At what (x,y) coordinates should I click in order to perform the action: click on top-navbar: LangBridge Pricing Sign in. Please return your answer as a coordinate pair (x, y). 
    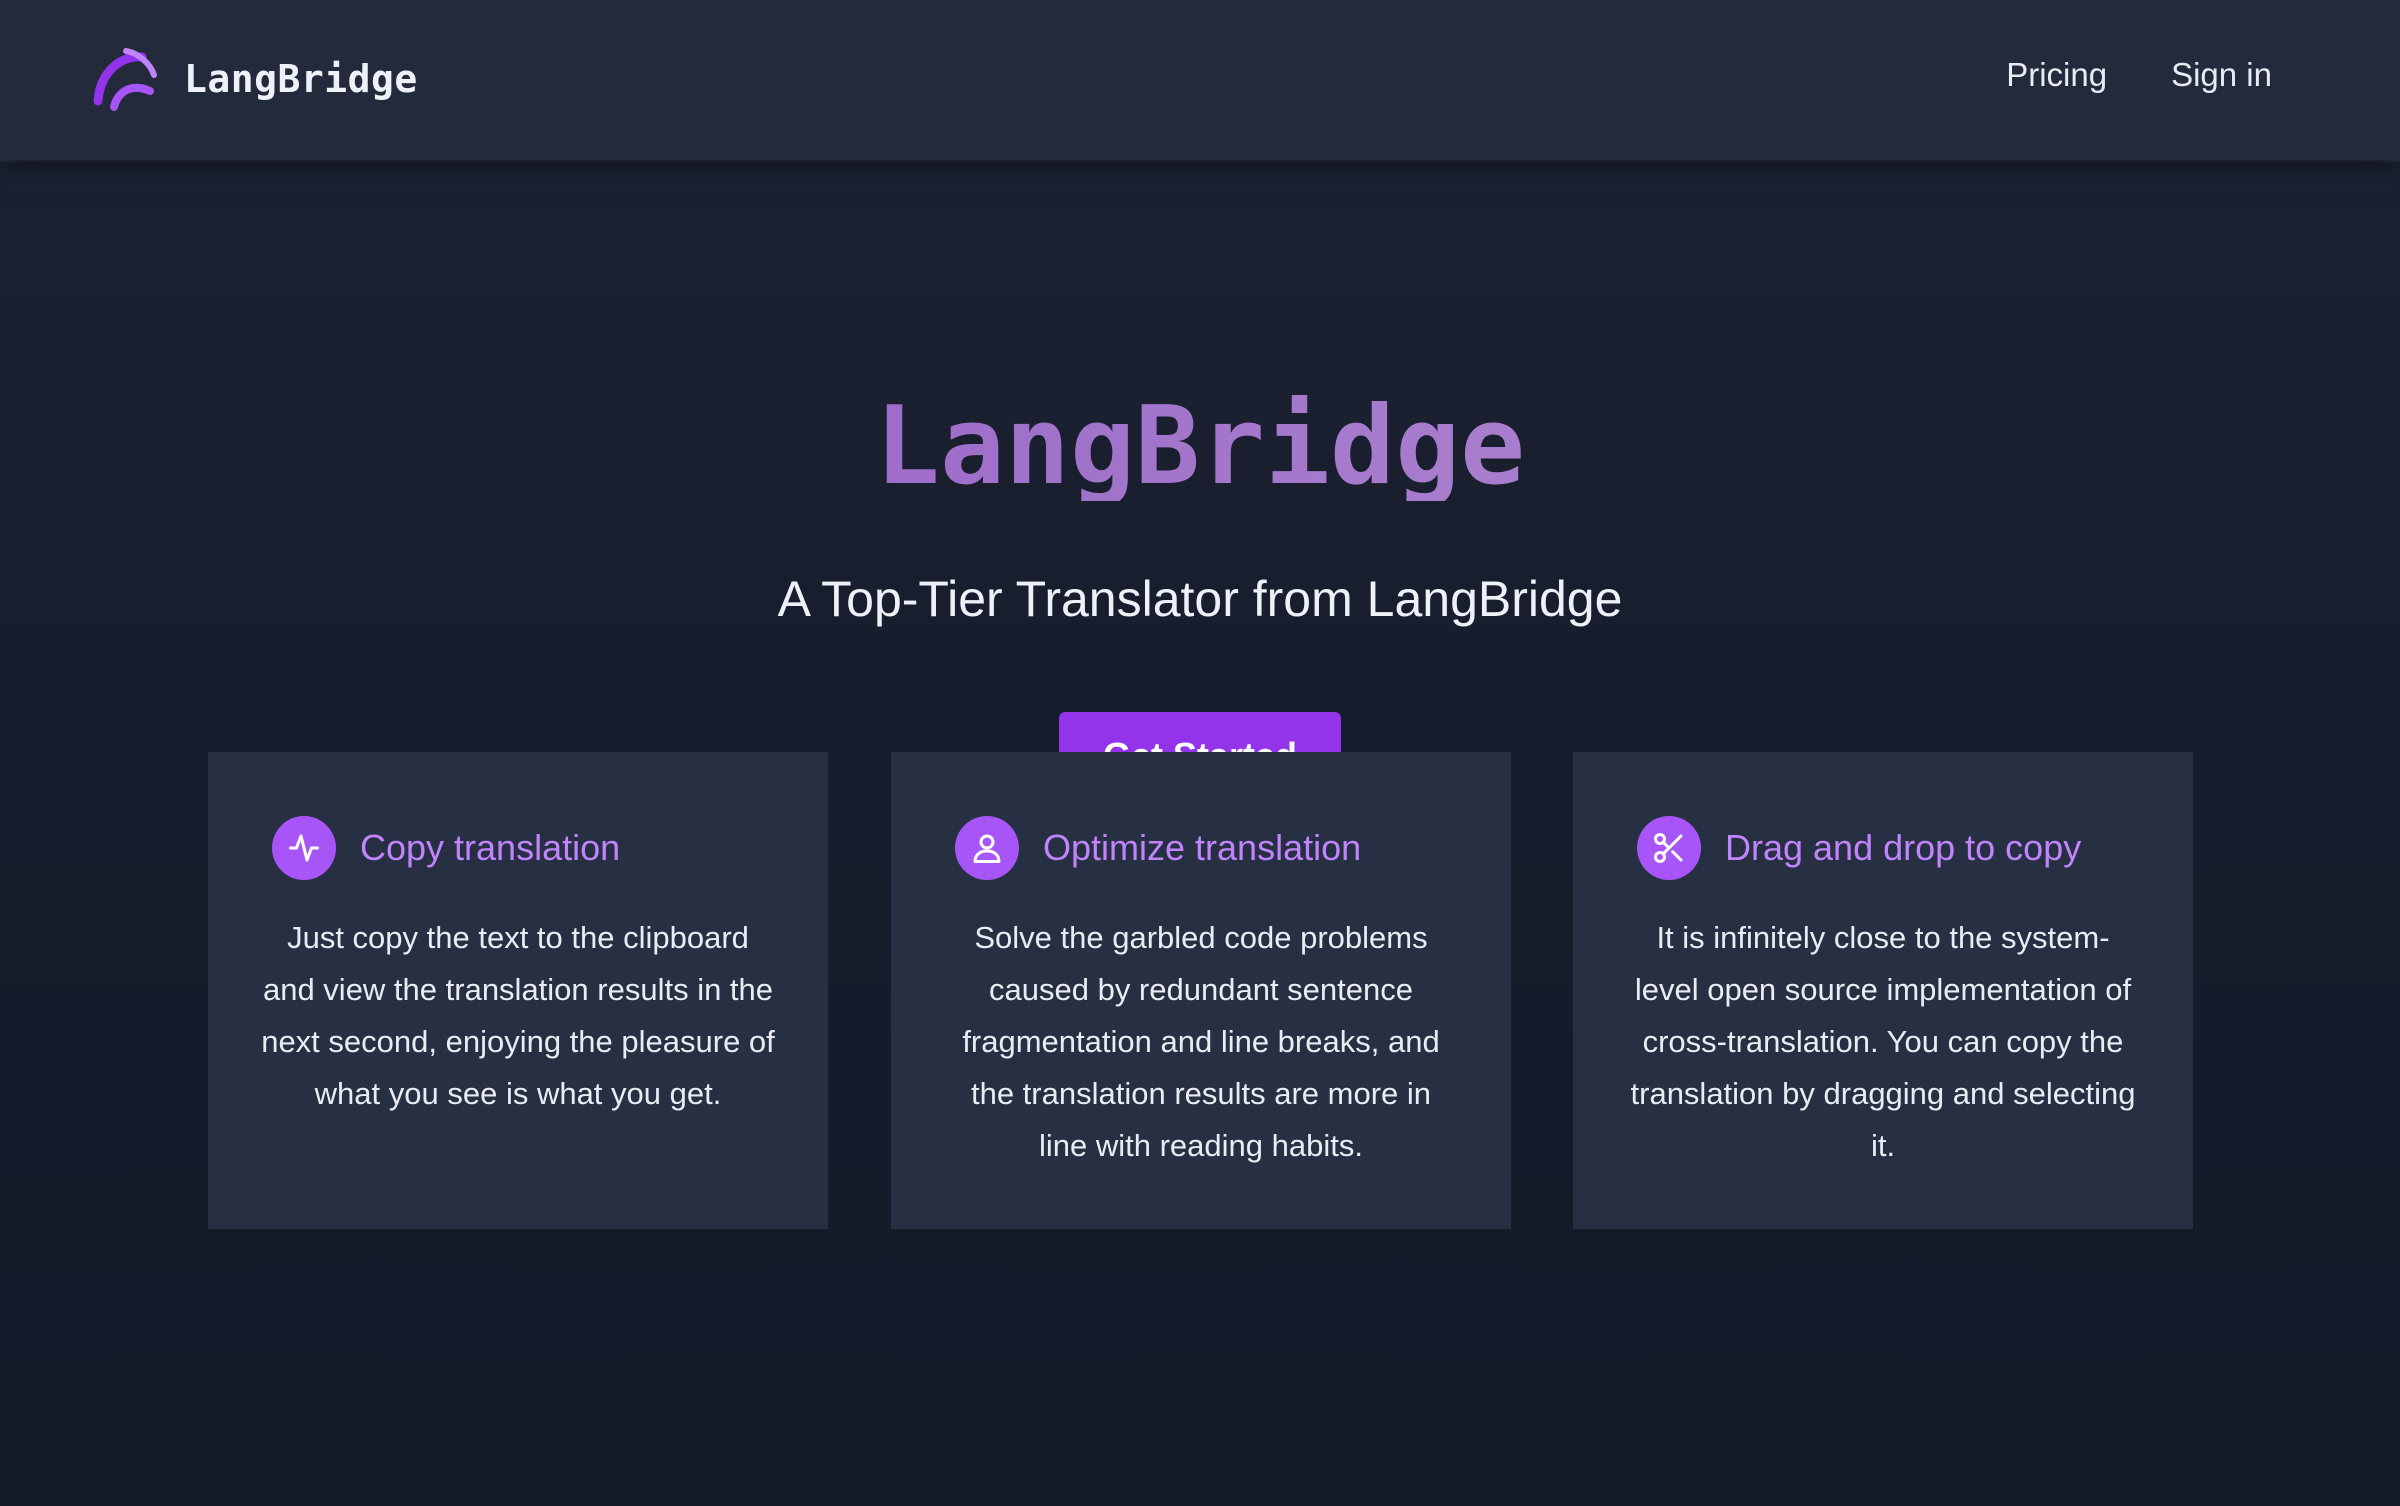
    Looking at the image, I should click on (1200, 80).